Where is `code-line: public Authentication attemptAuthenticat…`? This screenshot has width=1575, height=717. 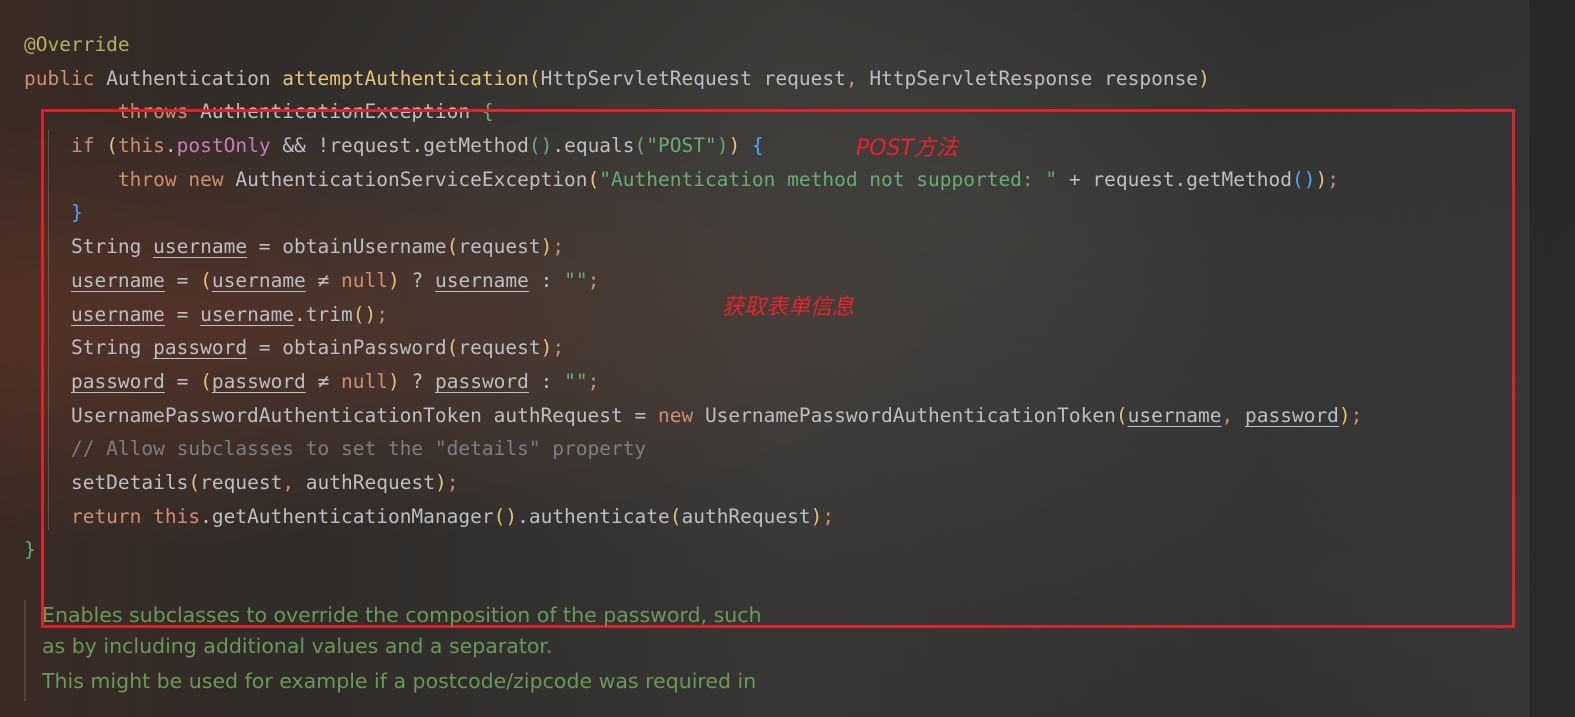 code-line: public Authentication attemptAuthenticat… is located at coordinates (693, 79).